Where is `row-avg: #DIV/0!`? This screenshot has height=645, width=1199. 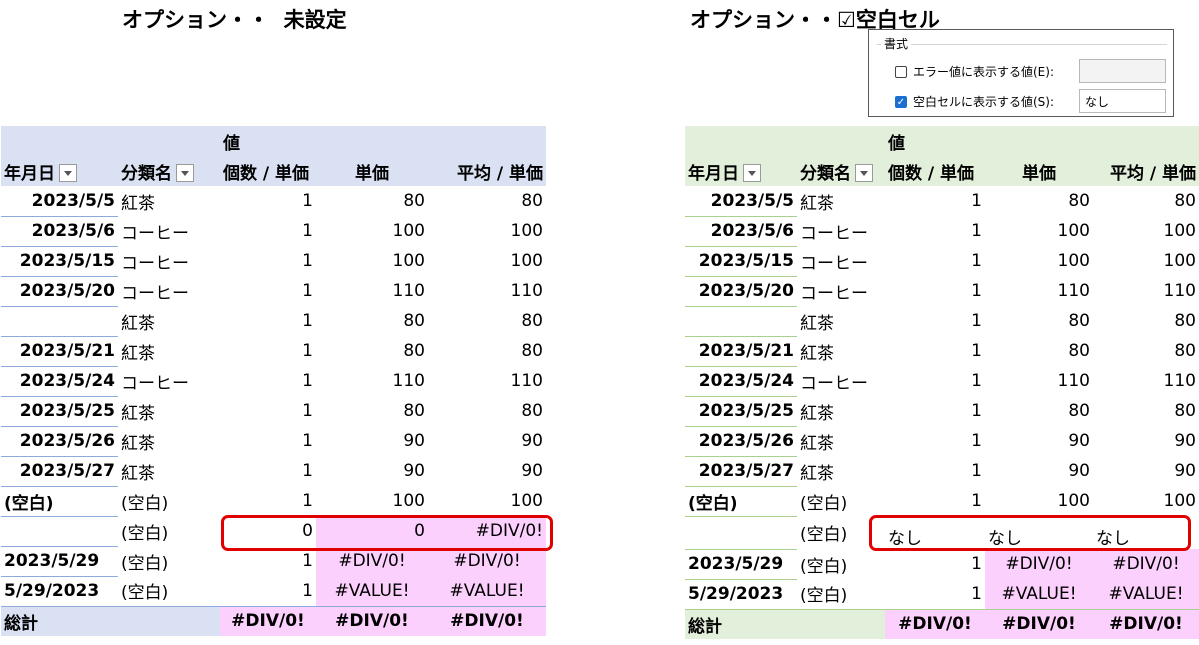
row-avg: #DIV/0! is located at coordinates (1146, 564).